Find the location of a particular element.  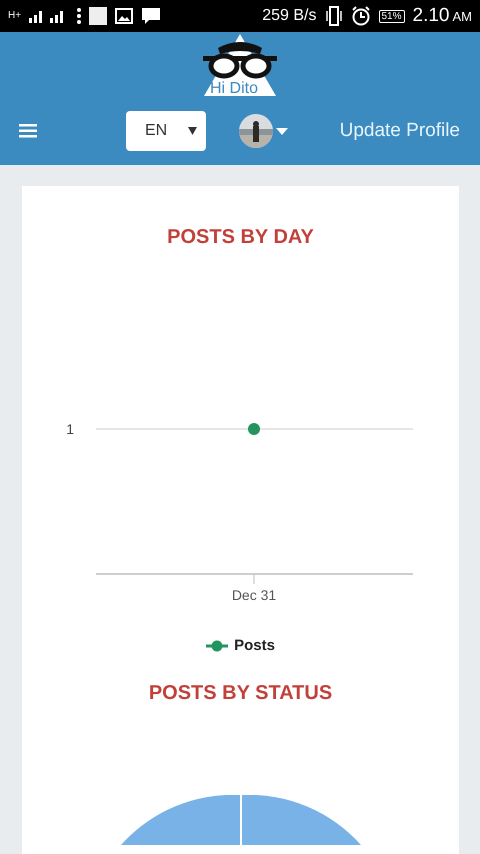

network-speed: 259 B/s is located at coordinates (289, 16).